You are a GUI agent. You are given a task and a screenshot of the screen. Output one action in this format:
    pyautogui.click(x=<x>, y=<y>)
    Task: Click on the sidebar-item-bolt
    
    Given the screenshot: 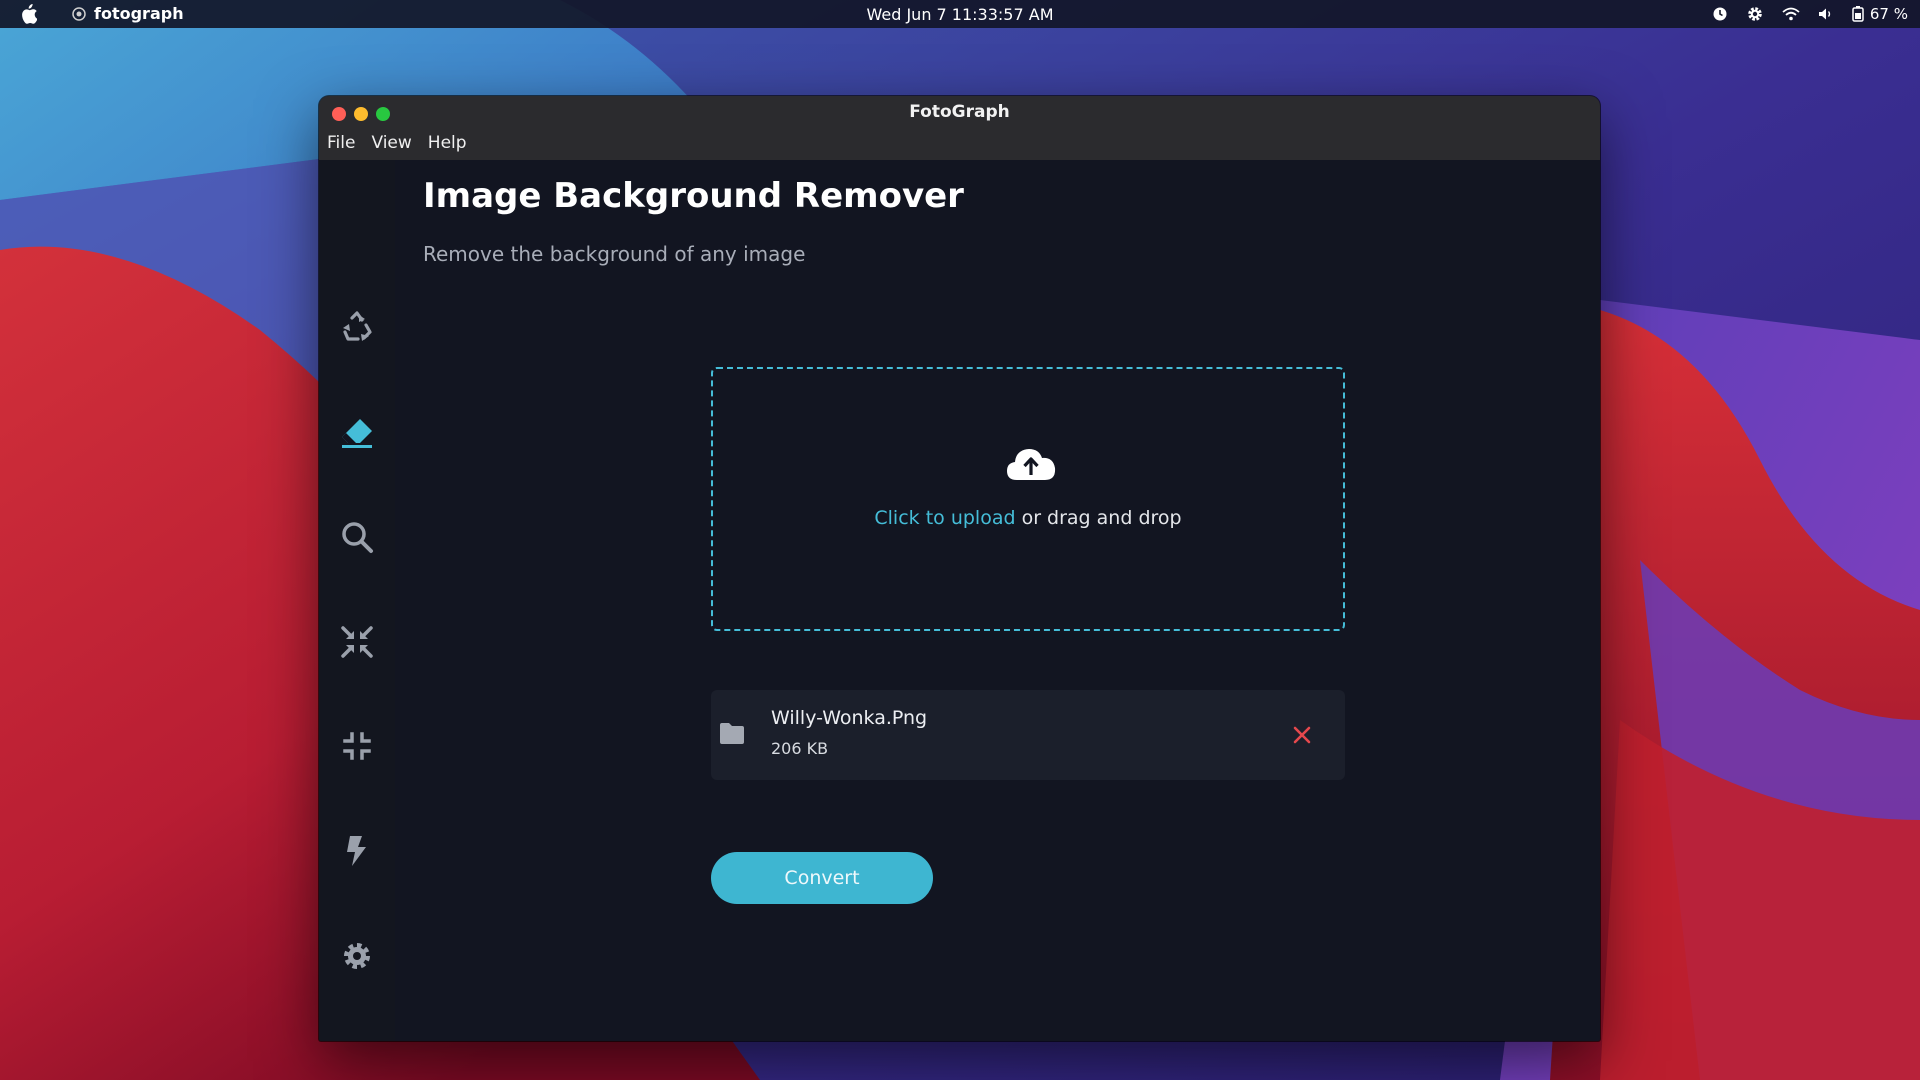 What is the action you would take?
    pyautogui.click(x=357, y=851)
    